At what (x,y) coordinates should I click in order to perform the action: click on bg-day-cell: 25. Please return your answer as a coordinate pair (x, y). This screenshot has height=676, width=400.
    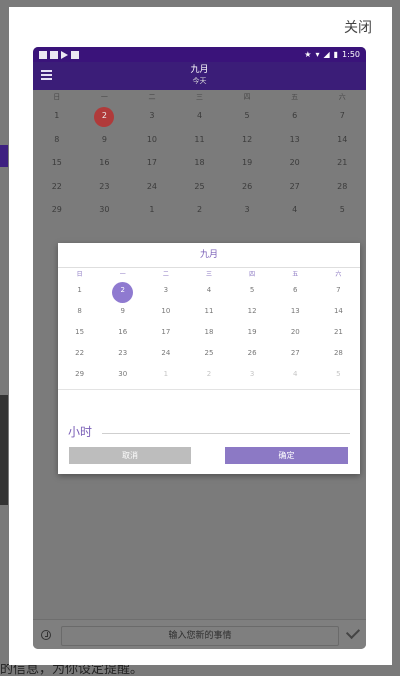
    Looking at the image, I should click on (200, 187).